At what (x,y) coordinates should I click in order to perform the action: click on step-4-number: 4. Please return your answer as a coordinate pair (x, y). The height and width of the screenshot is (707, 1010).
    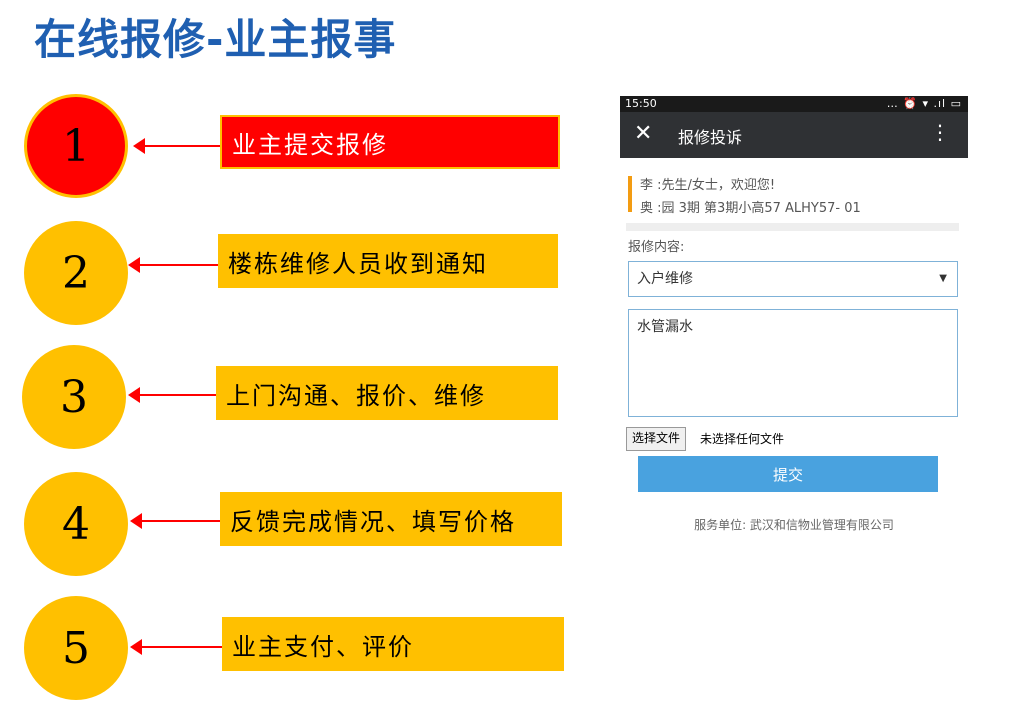
    Looking at the image, I should click on (76, 524).